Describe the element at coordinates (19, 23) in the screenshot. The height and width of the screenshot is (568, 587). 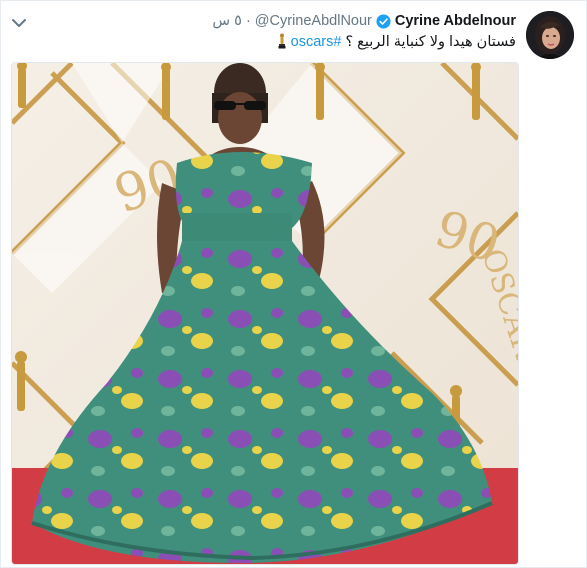
I see `chevron-down-icon` at that location.